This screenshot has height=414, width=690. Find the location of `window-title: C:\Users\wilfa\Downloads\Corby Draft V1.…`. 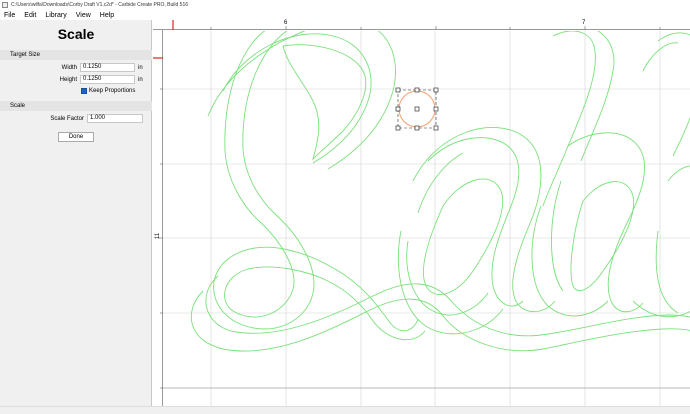

window-title: C:\Users\wilfa\Downloads\Corby Draft V1.… is located at coordinates (100, 5).